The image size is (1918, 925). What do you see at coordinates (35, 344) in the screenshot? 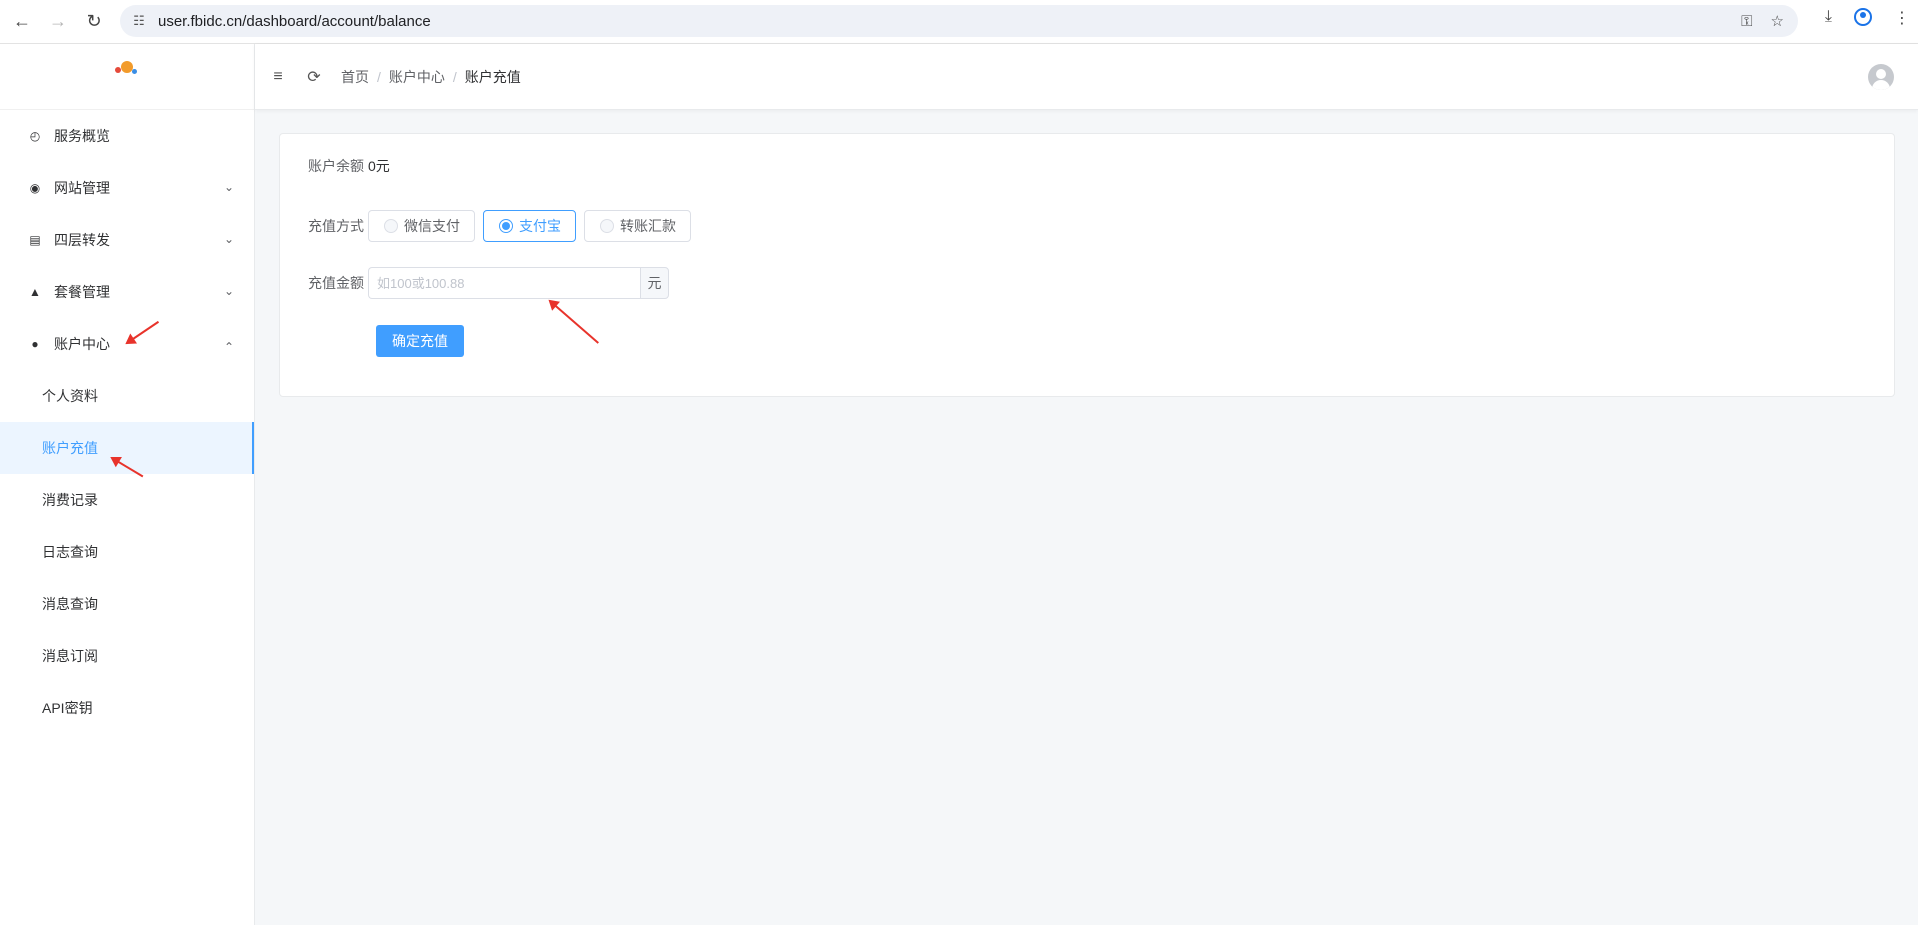
I see `user-icon: ●` at bounding box center [35, 344].